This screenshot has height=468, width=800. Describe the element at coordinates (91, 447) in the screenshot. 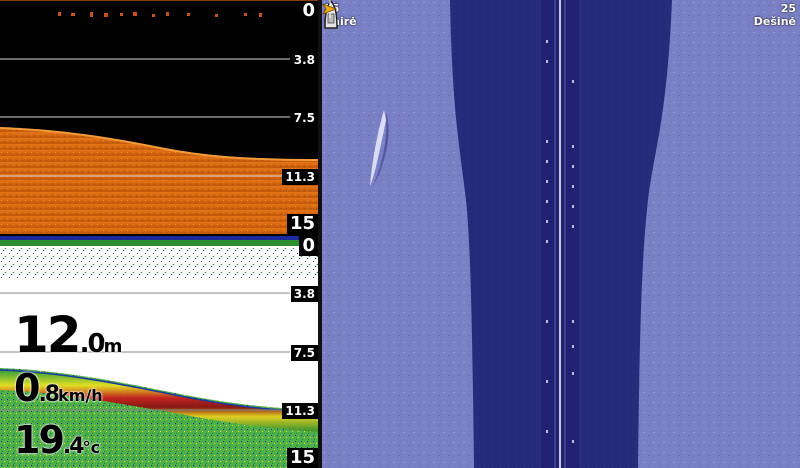

I see `temperature-unit: °c` at that location.